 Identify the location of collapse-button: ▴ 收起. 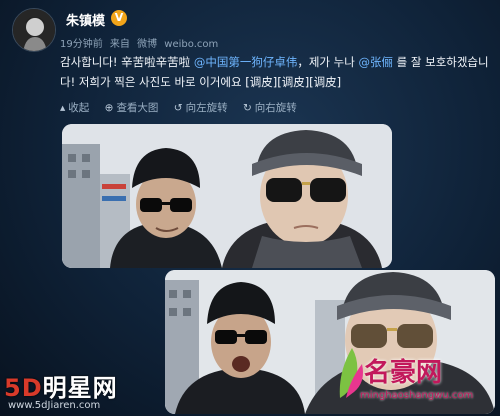
(74, 107).